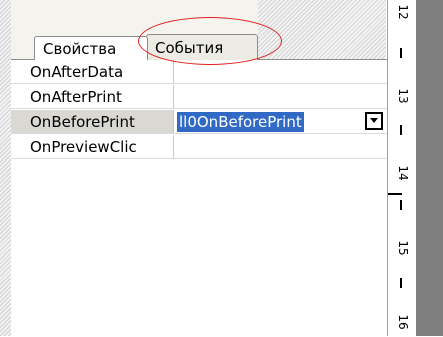  I want to click on property-row-onafterprint: OnAfterPrint, so click(199, 97).